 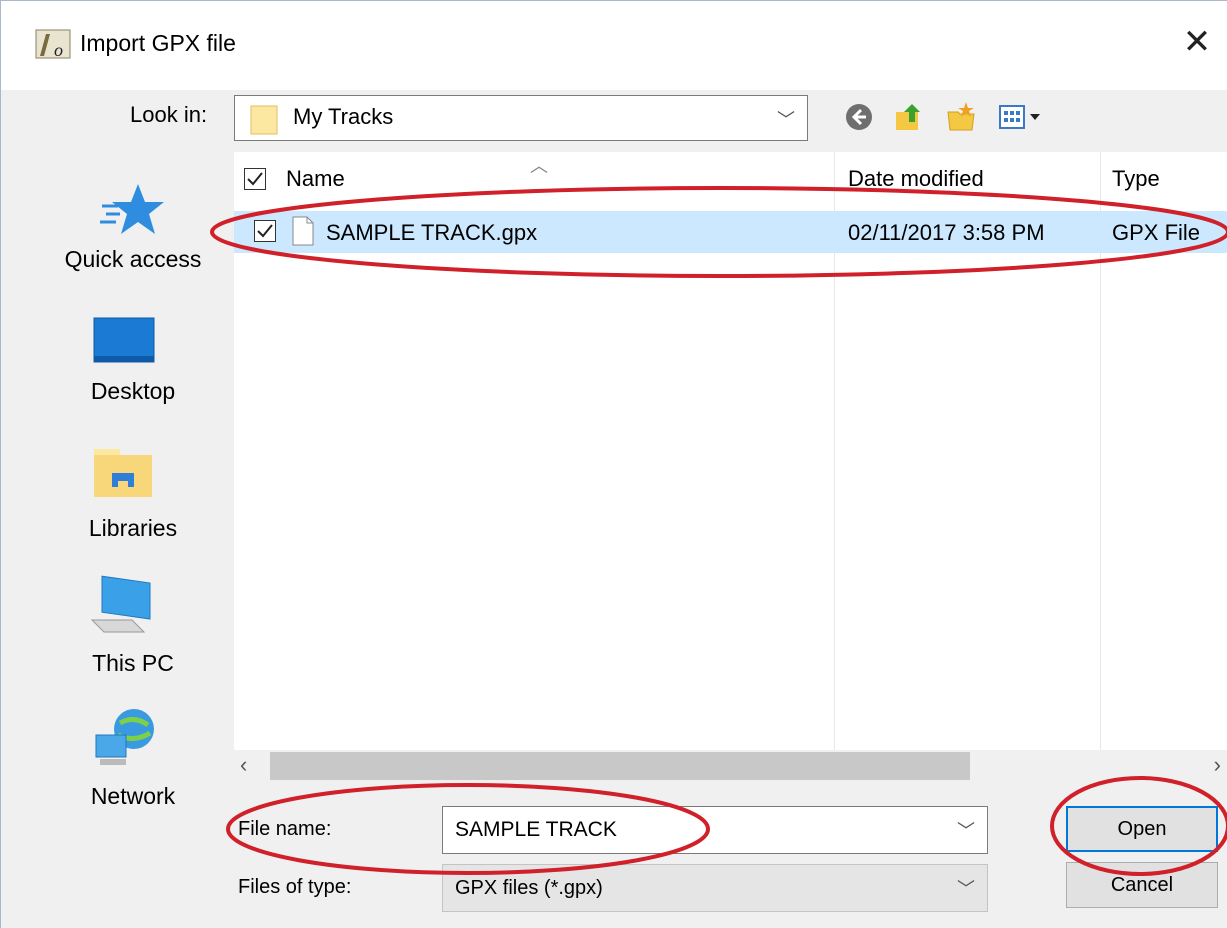 I want to click on place-label: This PC, so click(x=133, y=663).